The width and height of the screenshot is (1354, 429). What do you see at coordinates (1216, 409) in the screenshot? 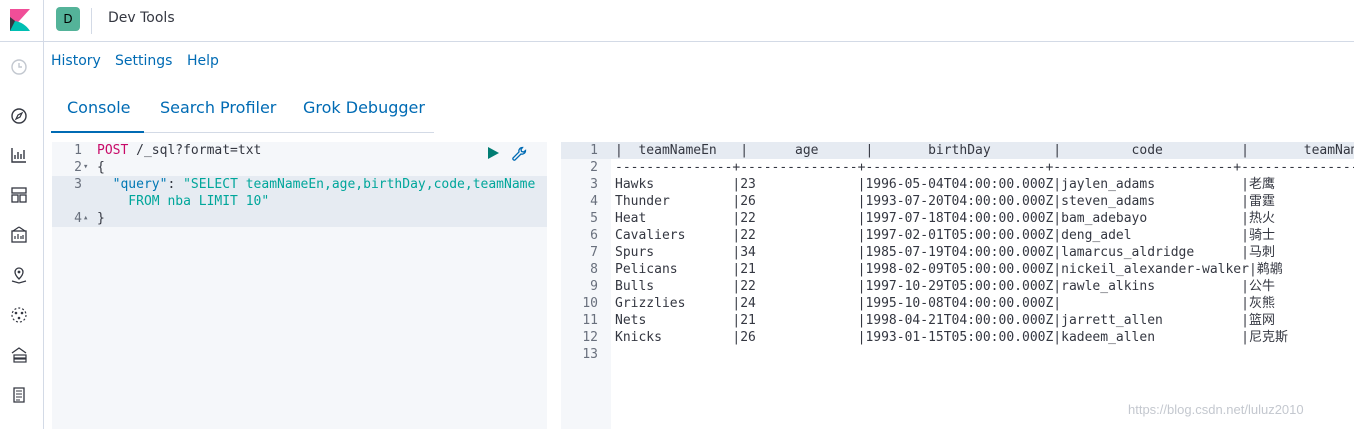
I see `watermark-text: https://blog.csdn.net/luluz2010` at bounding box center [1216, 409].